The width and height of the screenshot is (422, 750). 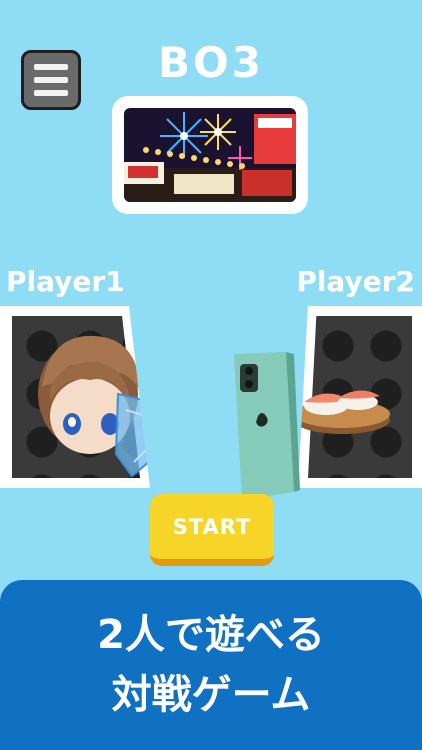 I want to click on stage-thumbnail-fireworks, so click(x=210, y=155).